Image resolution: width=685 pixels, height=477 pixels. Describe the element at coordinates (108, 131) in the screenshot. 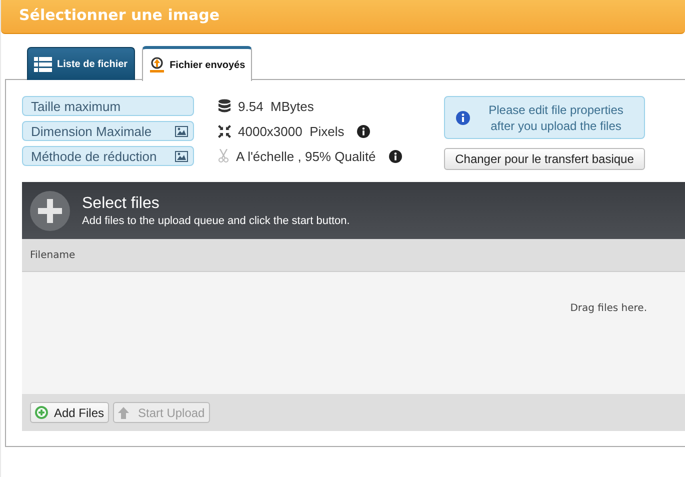

I see `property-label: Dimension Maximale` at that location.